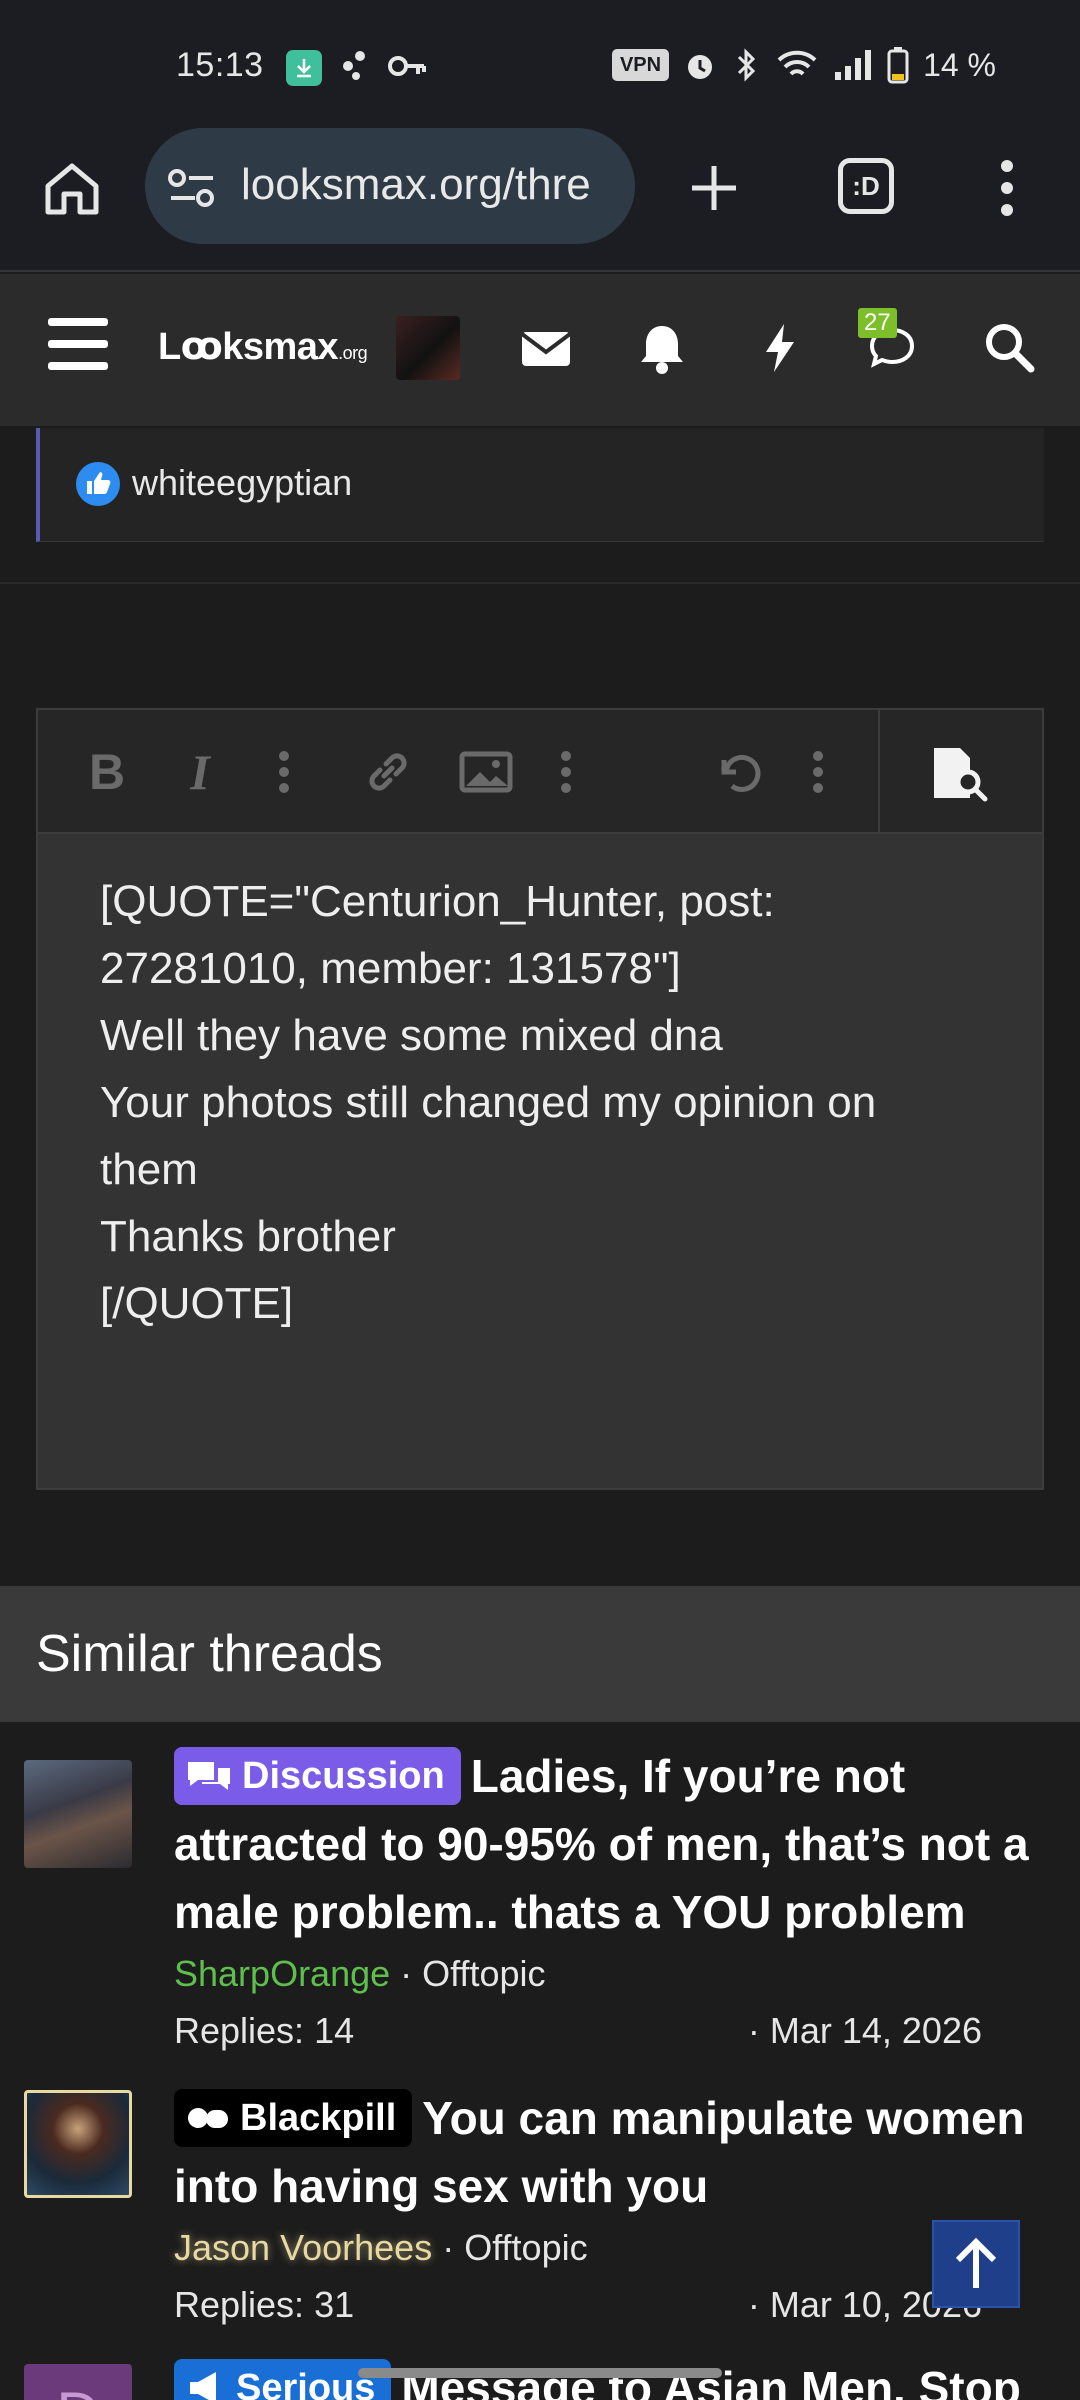  I want to click on preview-toggle, so click(960, 772).